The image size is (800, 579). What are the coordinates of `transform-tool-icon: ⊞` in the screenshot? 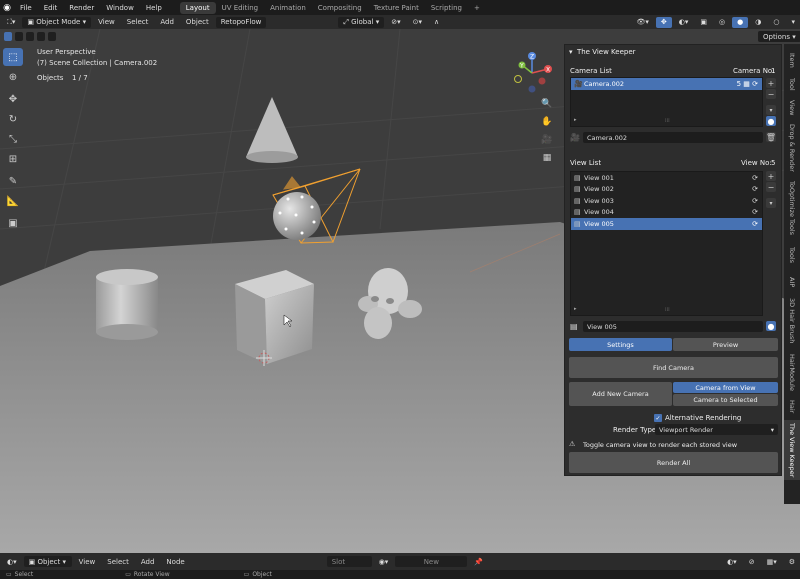 It's located at (13, 159).